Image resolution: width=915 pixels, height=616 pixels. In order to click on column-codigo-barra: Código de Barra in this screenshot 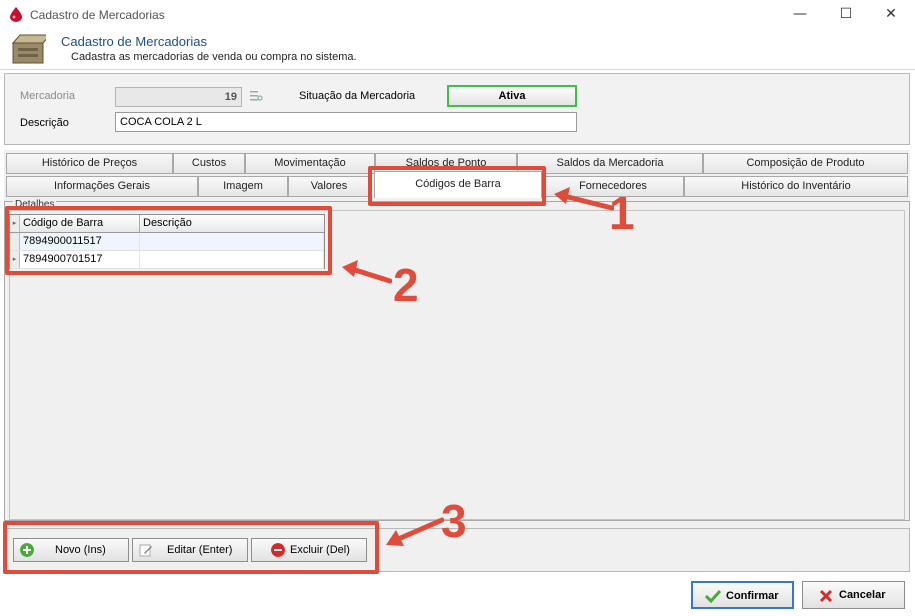, I will do `click(80, 224)`.